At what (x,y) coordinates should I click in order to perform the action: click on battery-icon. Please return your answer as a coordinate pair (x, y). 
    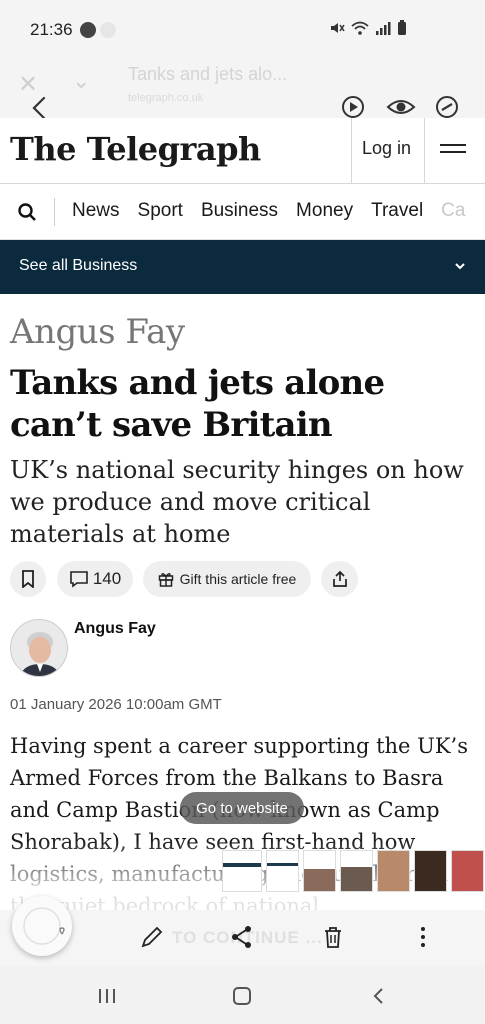
    Looking at the image, I should click on (402, 27).